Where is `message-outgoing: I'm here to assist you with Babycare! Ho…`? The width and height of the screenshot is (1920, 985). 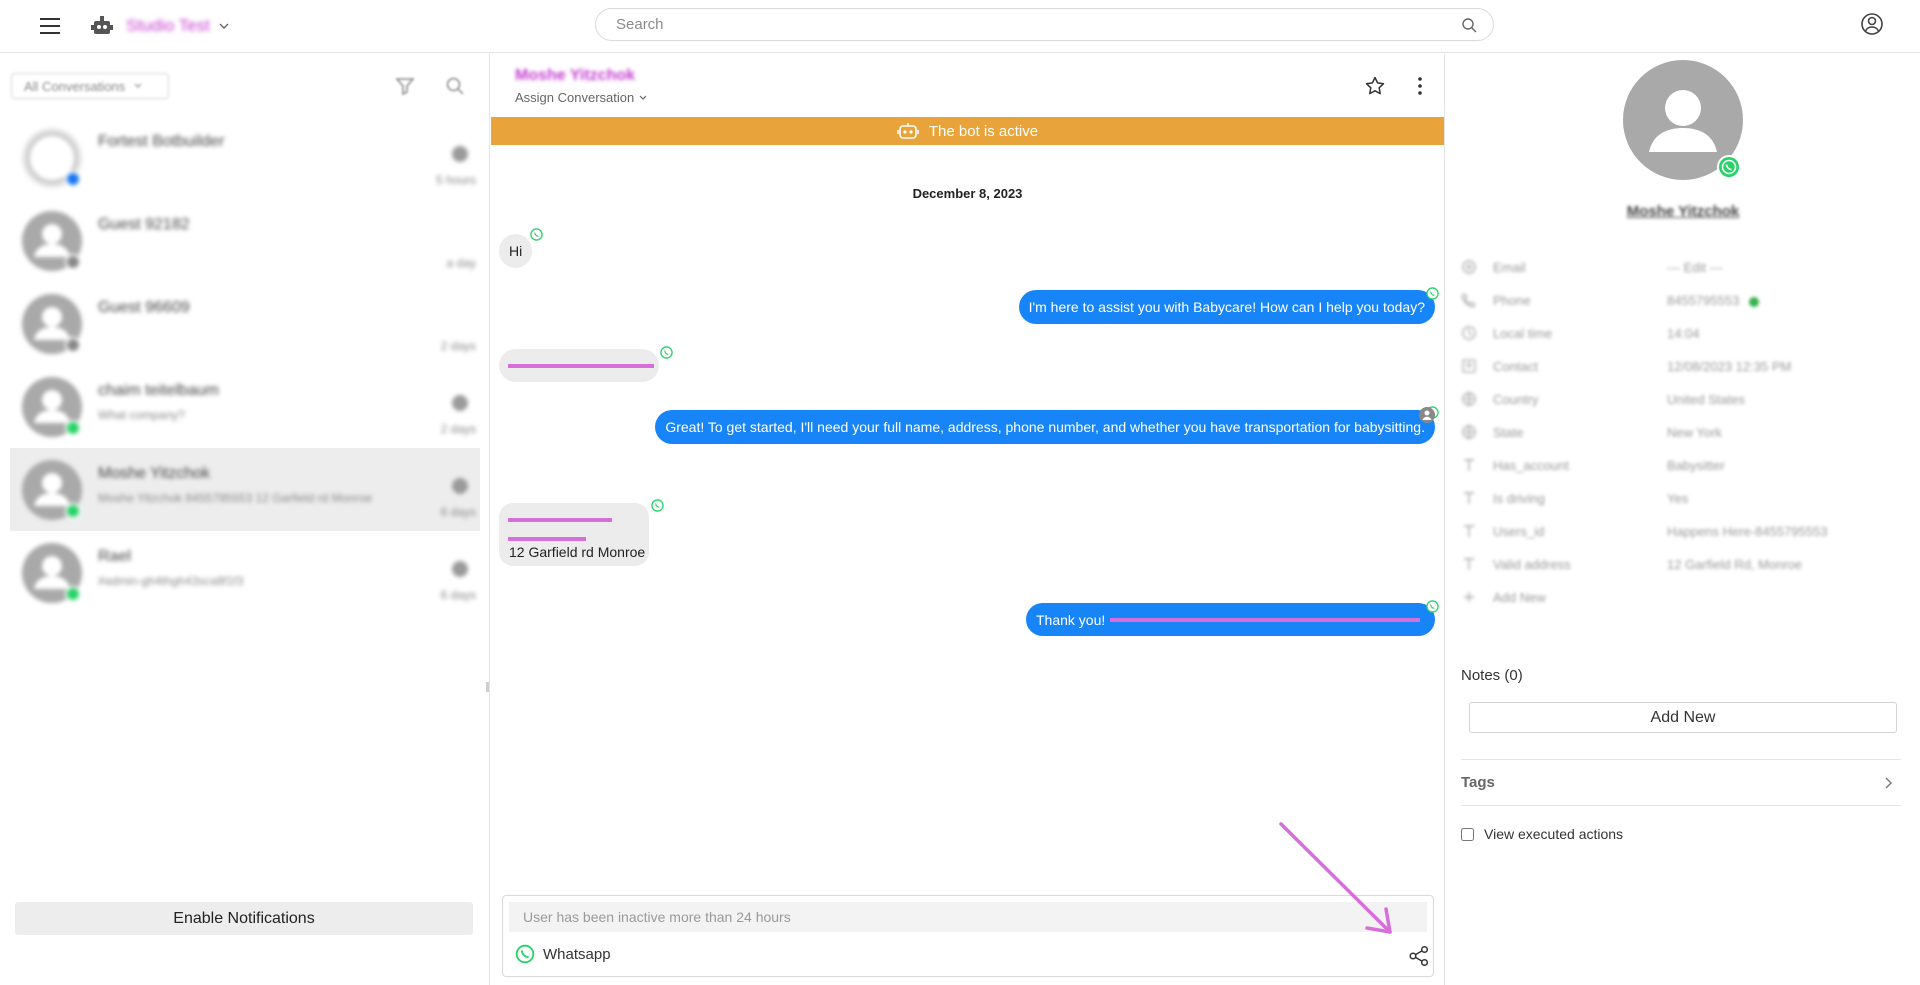 message-outgoing: I'm here to assist you with Babycare! Ho… is located at coordinates (1226, 307).